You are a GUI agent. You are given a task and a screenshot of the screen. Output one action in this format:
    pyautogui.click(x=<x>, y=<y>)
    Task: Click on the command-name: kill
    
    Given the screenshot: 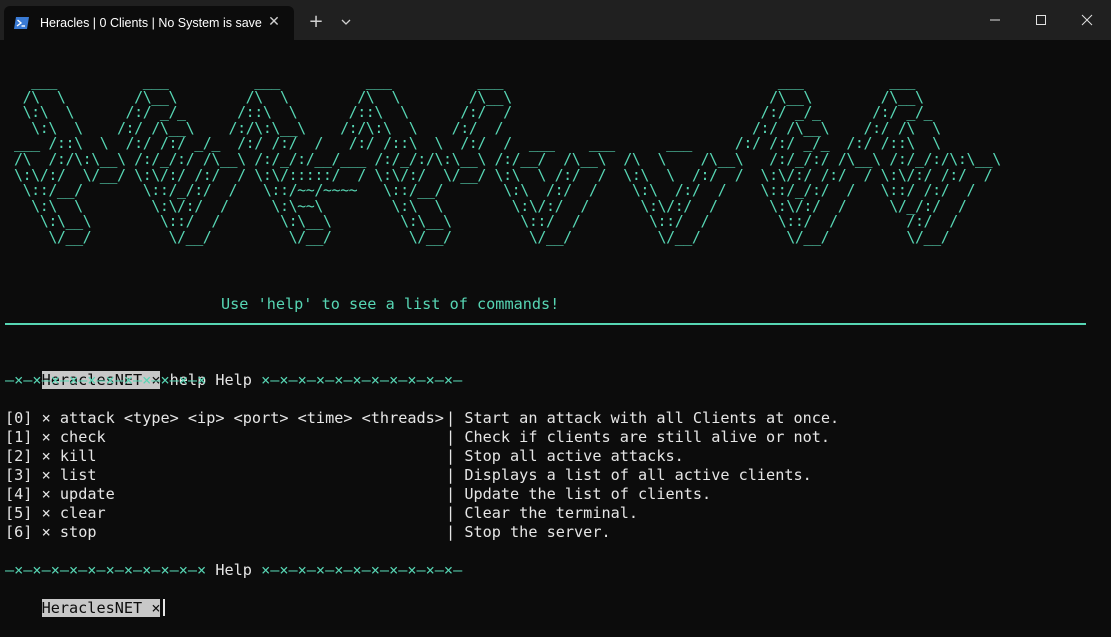 What is the action you would take?
    pyautogui.click(x=78, y=456)
    